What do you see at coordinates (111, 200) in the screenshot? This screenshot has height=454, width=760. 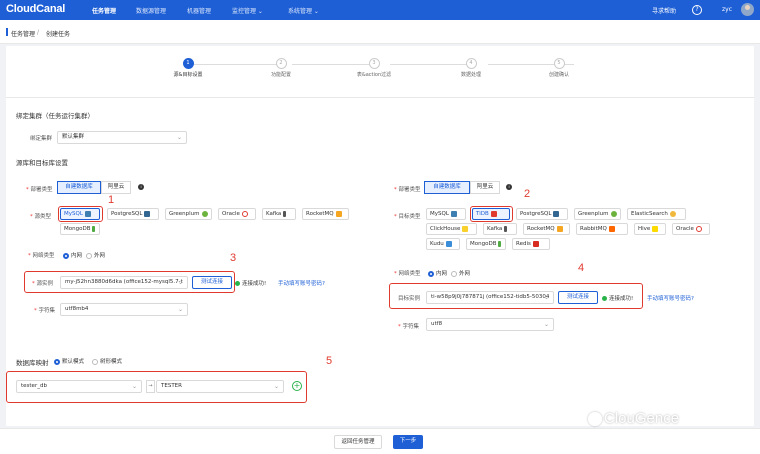 I see `annotation-number-1: 1` at bounding box center [111, 200].